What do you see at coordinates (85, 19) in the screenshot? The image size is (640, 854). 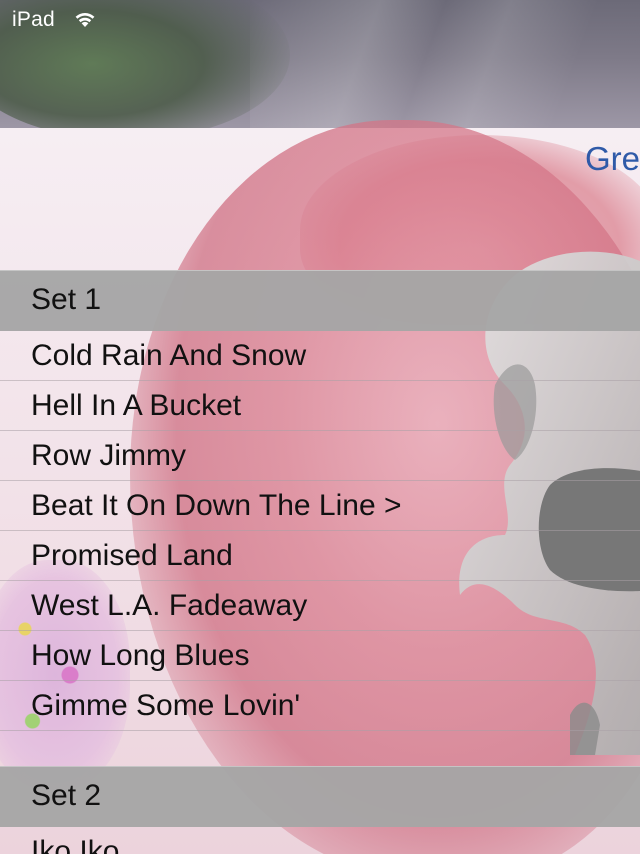 I see `wifi-icon` at bounding box center [85, 19].